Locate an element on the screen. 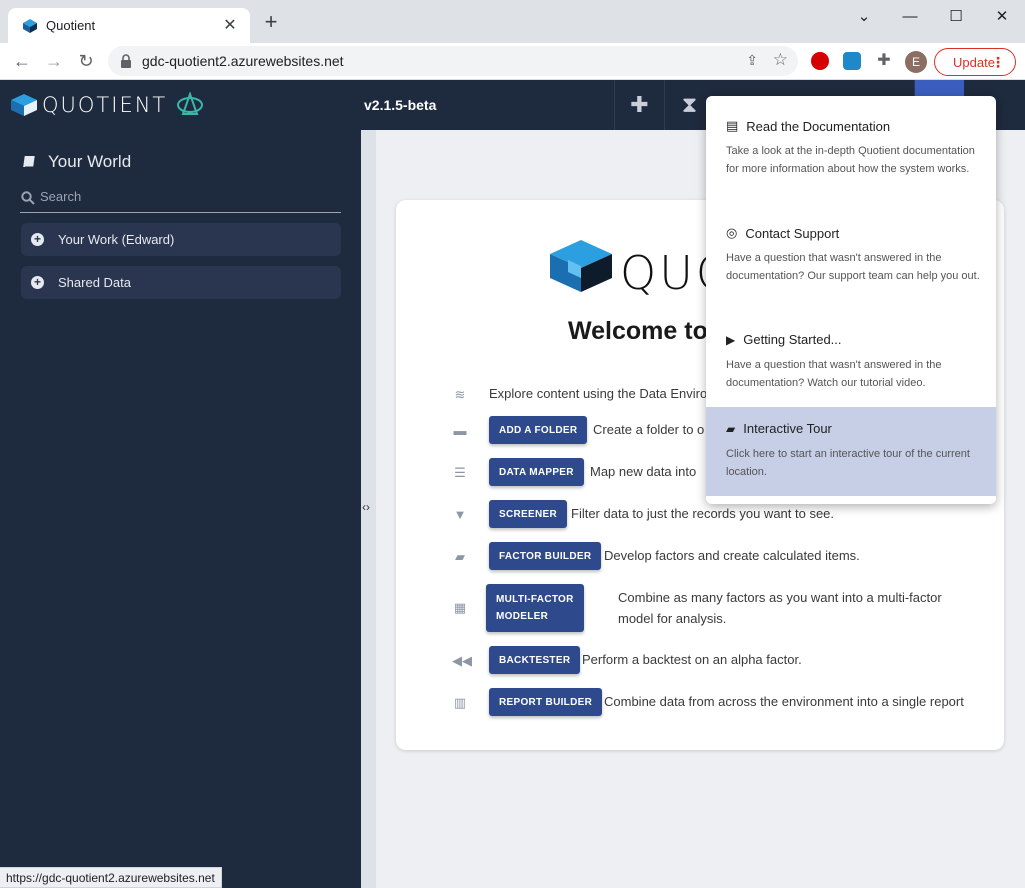 Image resolution: width=1025 pixels, height=888 pixels. collapse-arrows-icon: ‹› is located at coordinates (366, 507).